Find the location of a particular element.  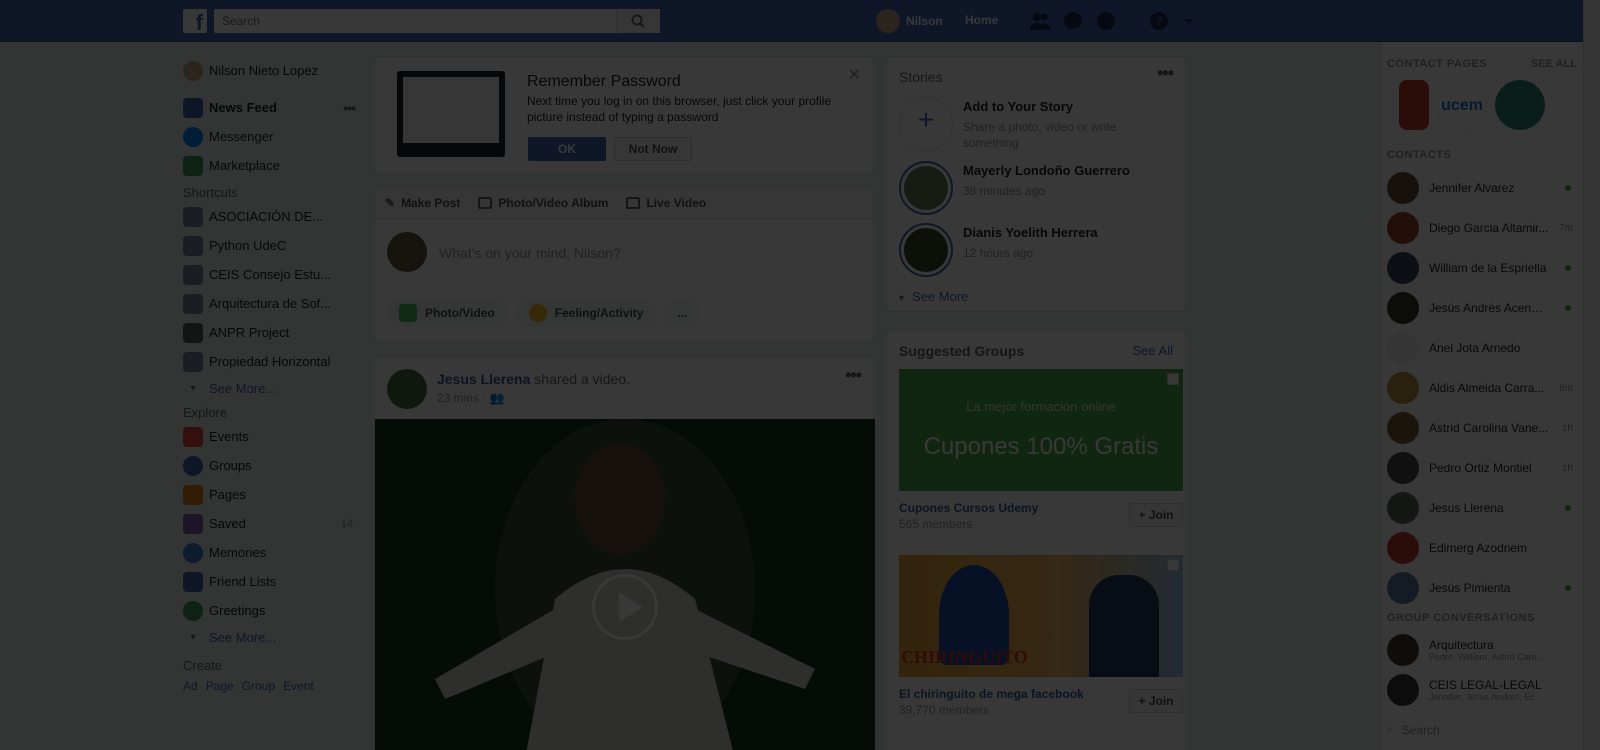

globe-icon is located at coordinates (1106, 21).